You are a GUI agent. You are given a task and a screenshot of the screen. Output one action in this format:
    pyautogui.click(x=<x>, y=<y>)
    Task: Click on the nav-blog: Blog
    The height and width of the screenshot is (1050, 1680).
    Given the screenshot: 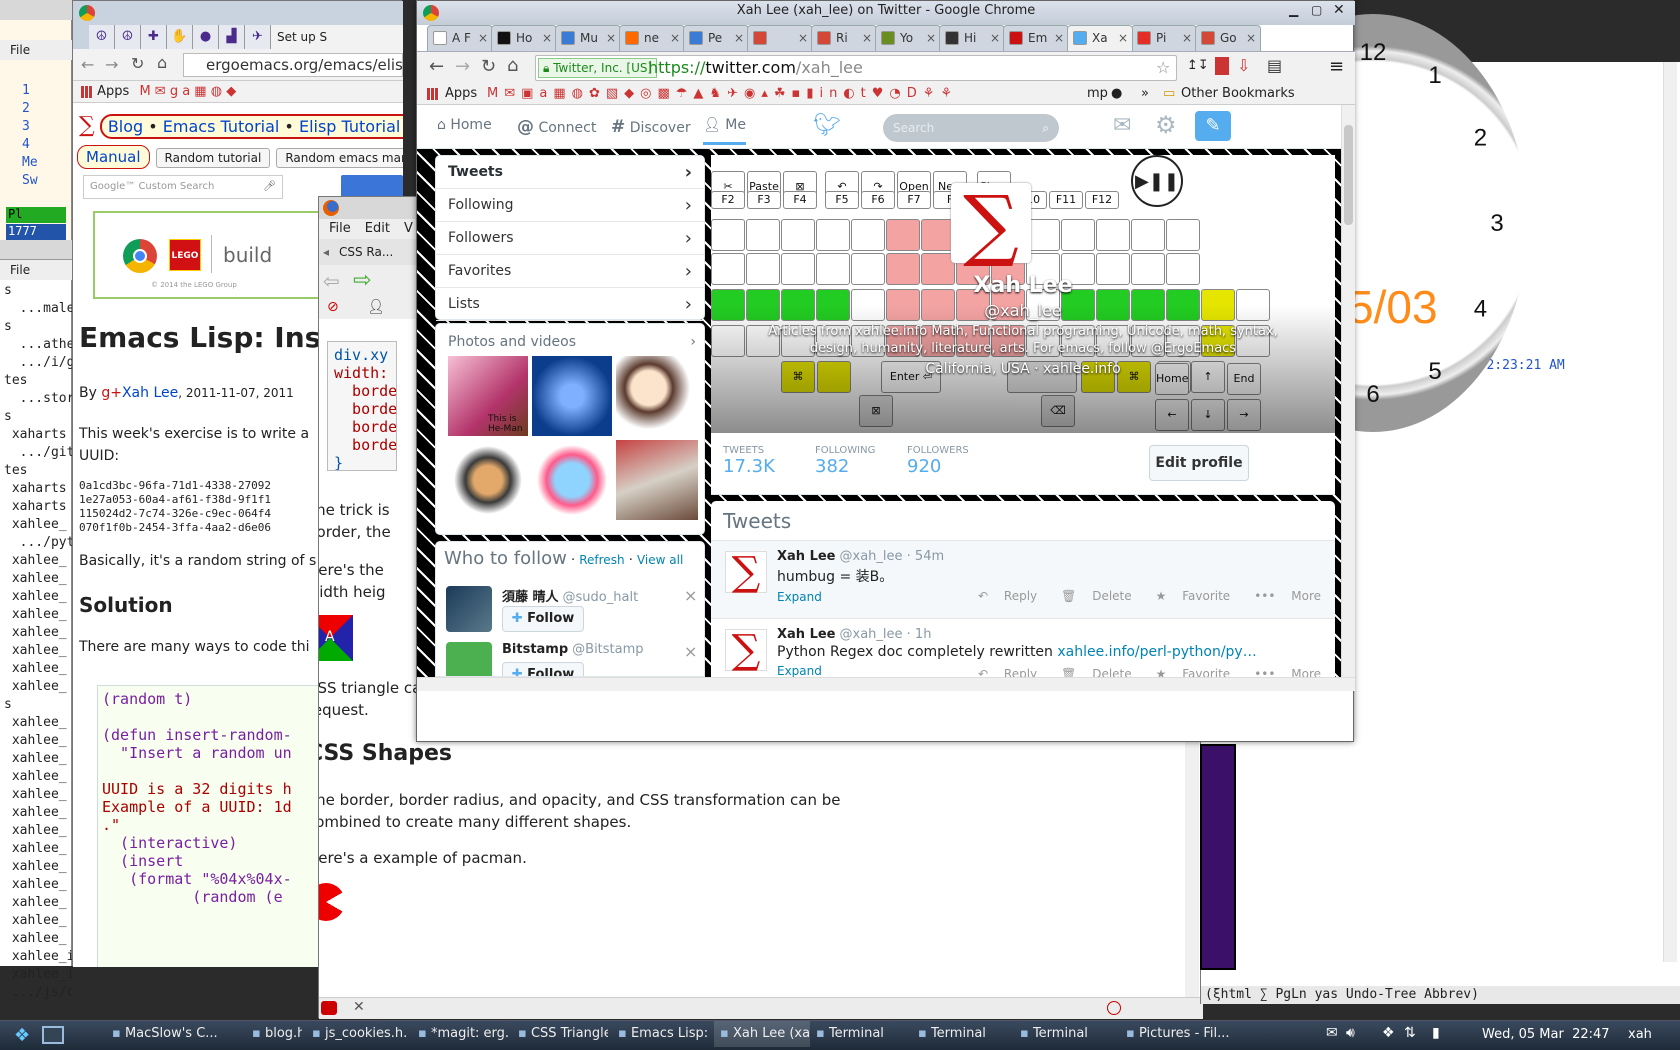 What is the action you would take?
    pyautogui.click(x=125, y=126)
    